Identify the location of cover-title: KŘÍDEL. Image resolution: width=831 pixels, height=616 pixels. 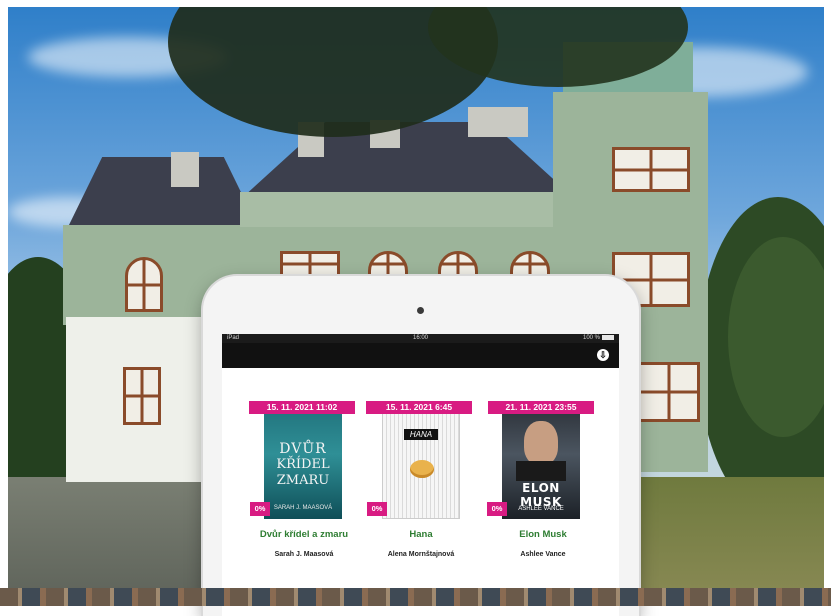
(303, 464).